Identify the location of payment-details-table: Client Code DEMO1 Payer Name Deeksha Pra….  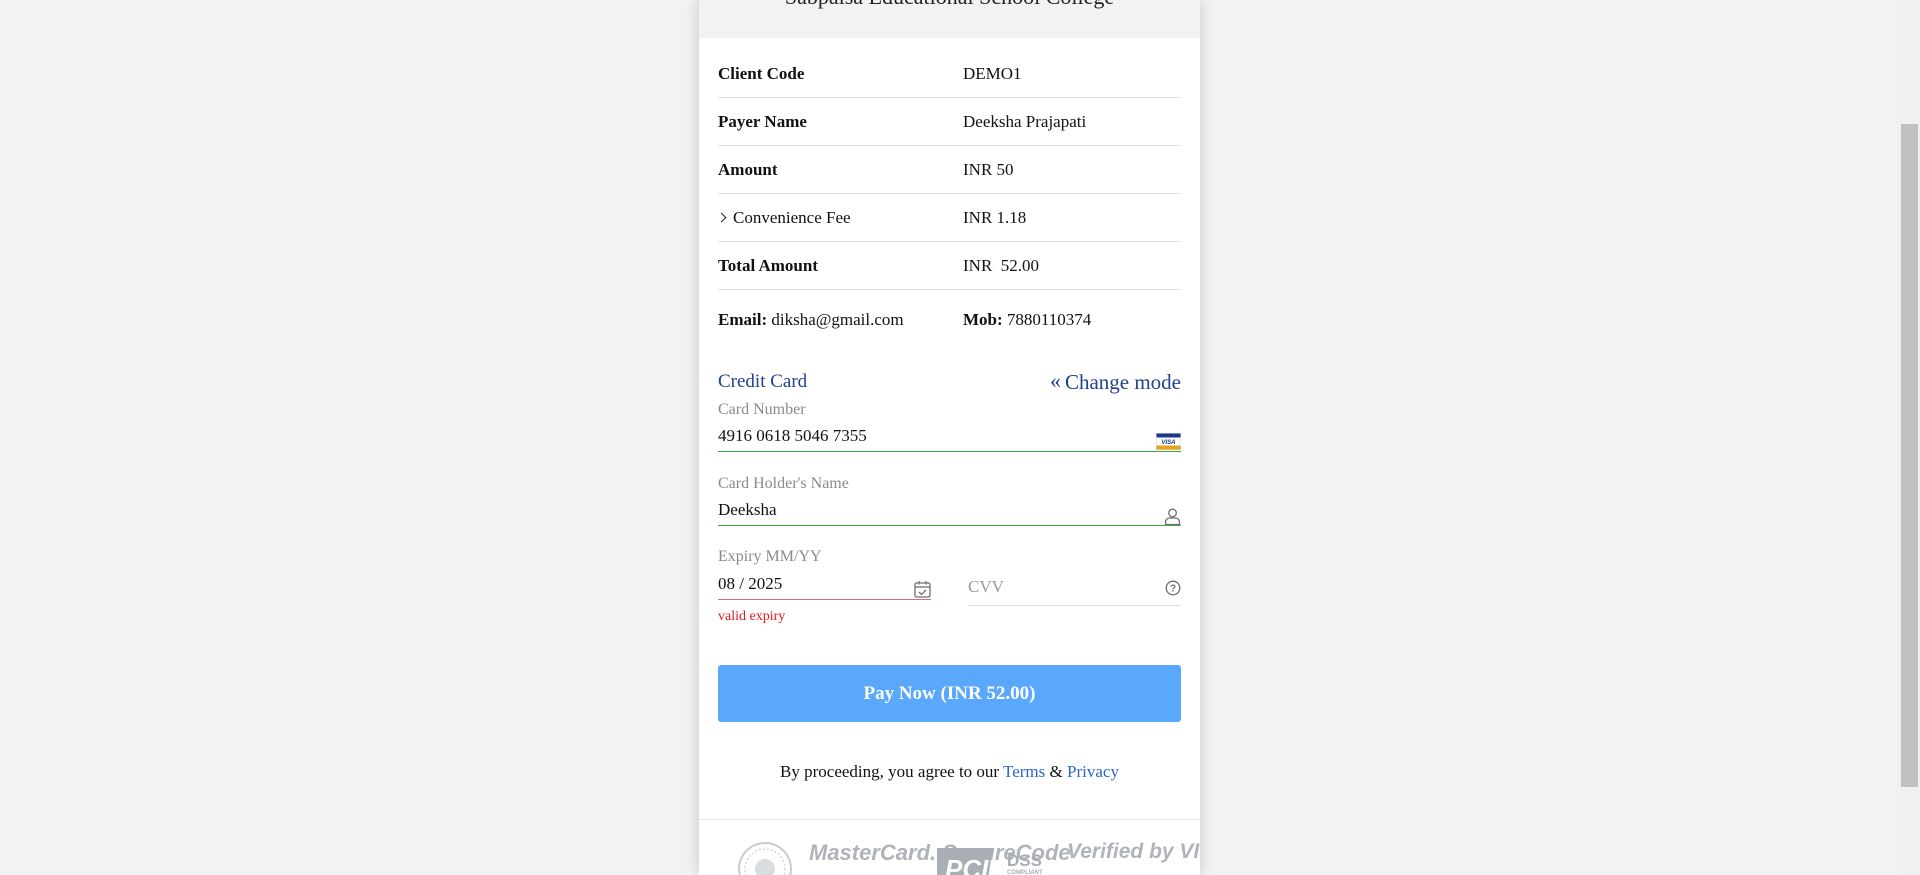
(948, 170).